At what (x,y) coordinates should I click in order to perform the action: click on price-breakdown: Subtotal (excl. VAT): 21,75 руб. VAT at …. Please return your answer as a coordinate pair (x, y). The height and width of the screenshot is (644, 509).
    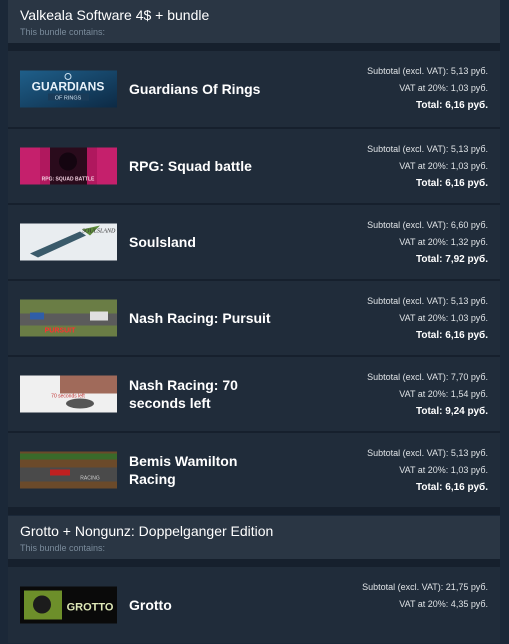
    Looking at the image, I should click on (425, 596).